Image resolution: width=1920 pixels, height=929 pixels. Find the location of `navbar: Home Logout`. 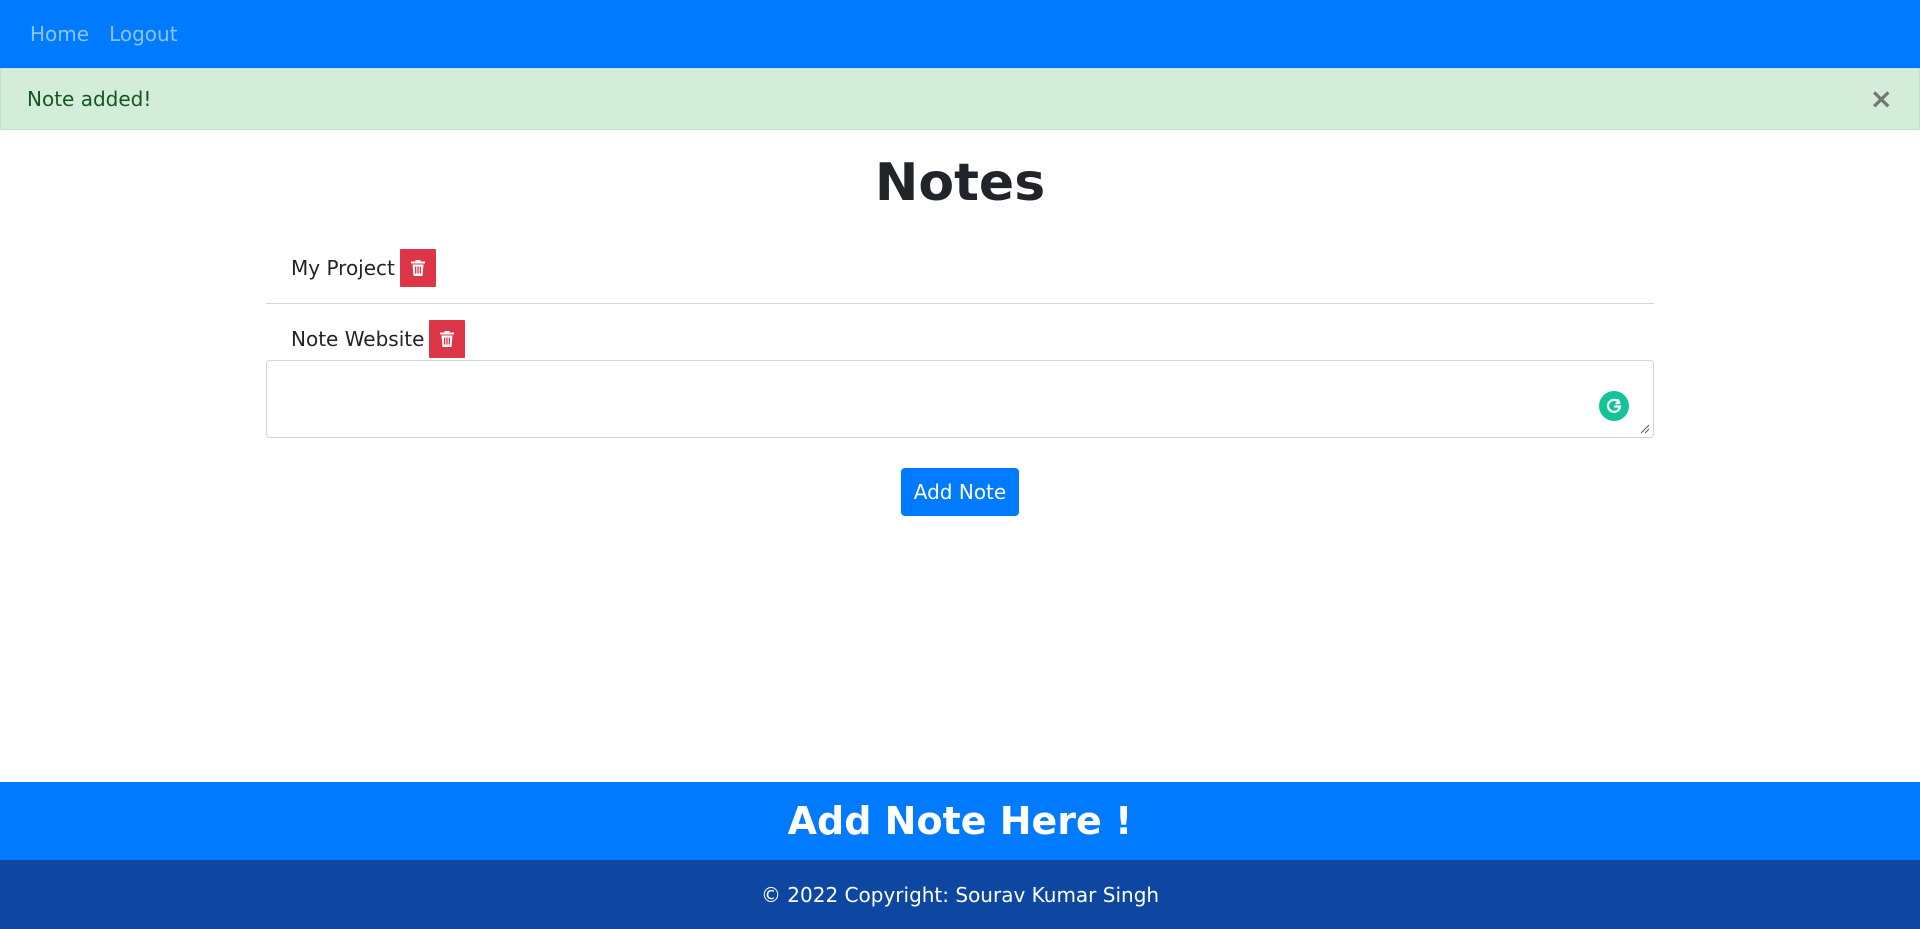

navbar: Home Logout is located at coordinates (960, 34).